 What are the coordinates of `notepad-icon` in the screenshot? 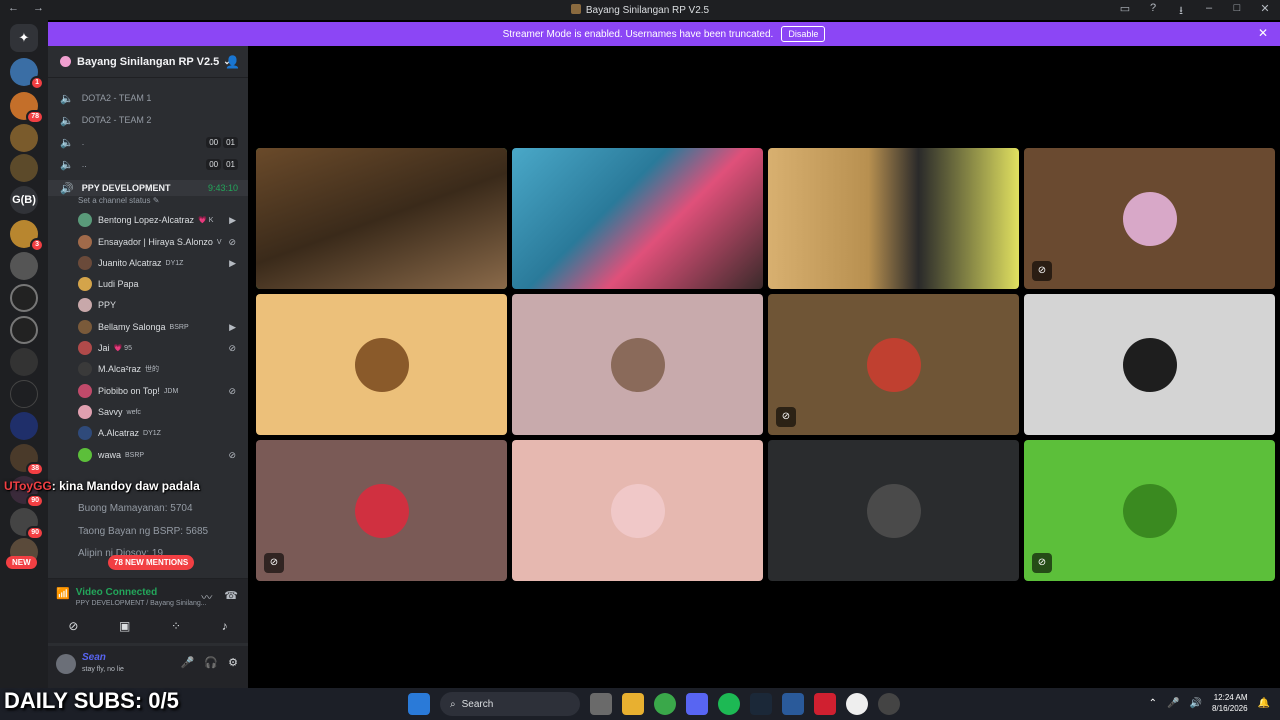 It's located at (793, 704).